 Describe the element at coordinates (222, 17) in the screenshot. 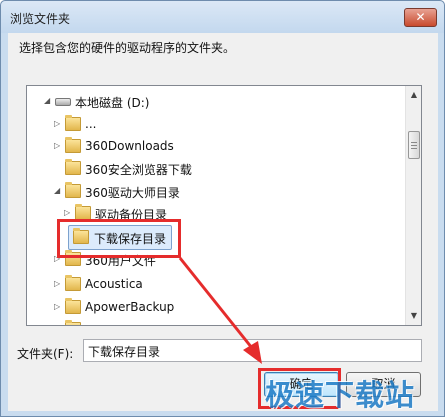

I see `title-bar: 浏览文件夹 ✕` at that location.